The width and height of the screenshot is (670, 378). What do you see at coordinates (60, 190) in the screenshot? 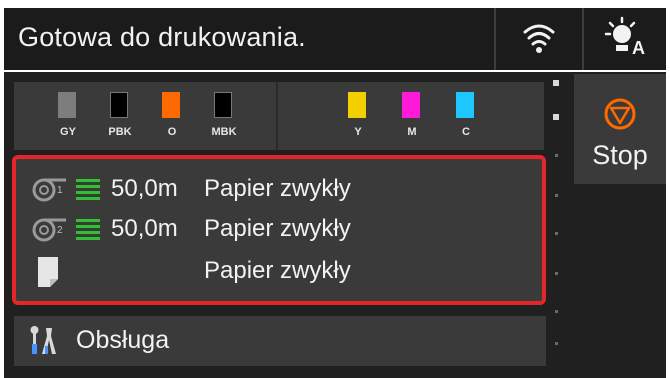
I see `roll-number: 1` at bounding box center [60, 190].